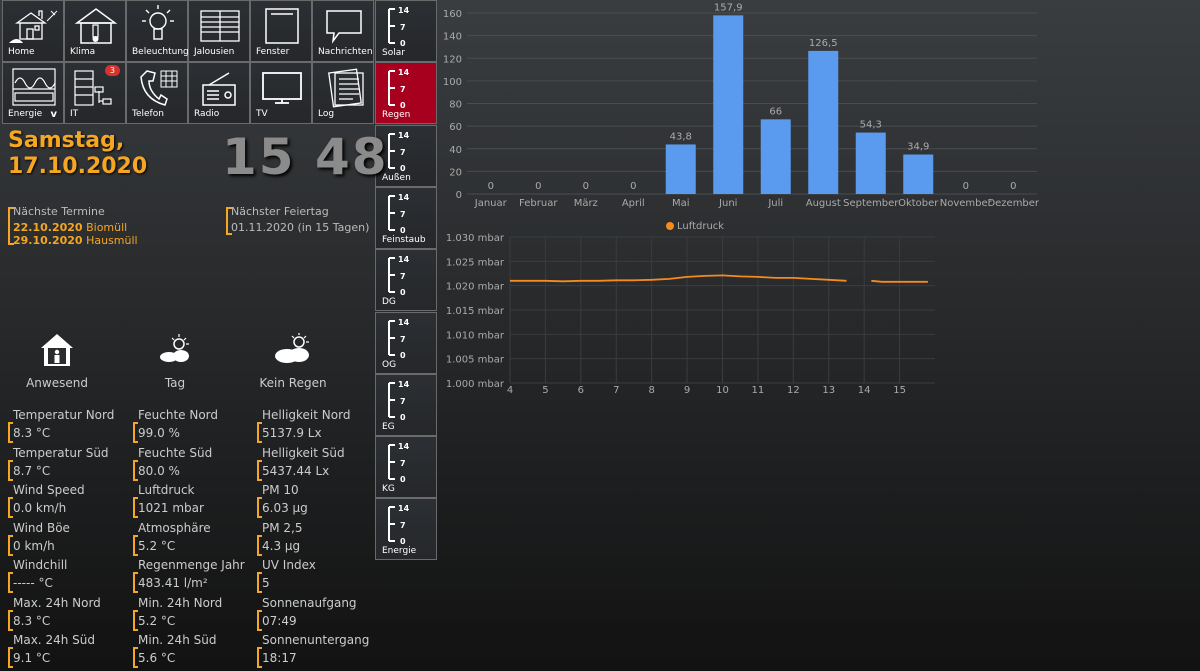  What do you see at coordinates (49, 490) in the screenshot?
I see `sensor-name: Wind Speed` at bounding box center [49, 490].